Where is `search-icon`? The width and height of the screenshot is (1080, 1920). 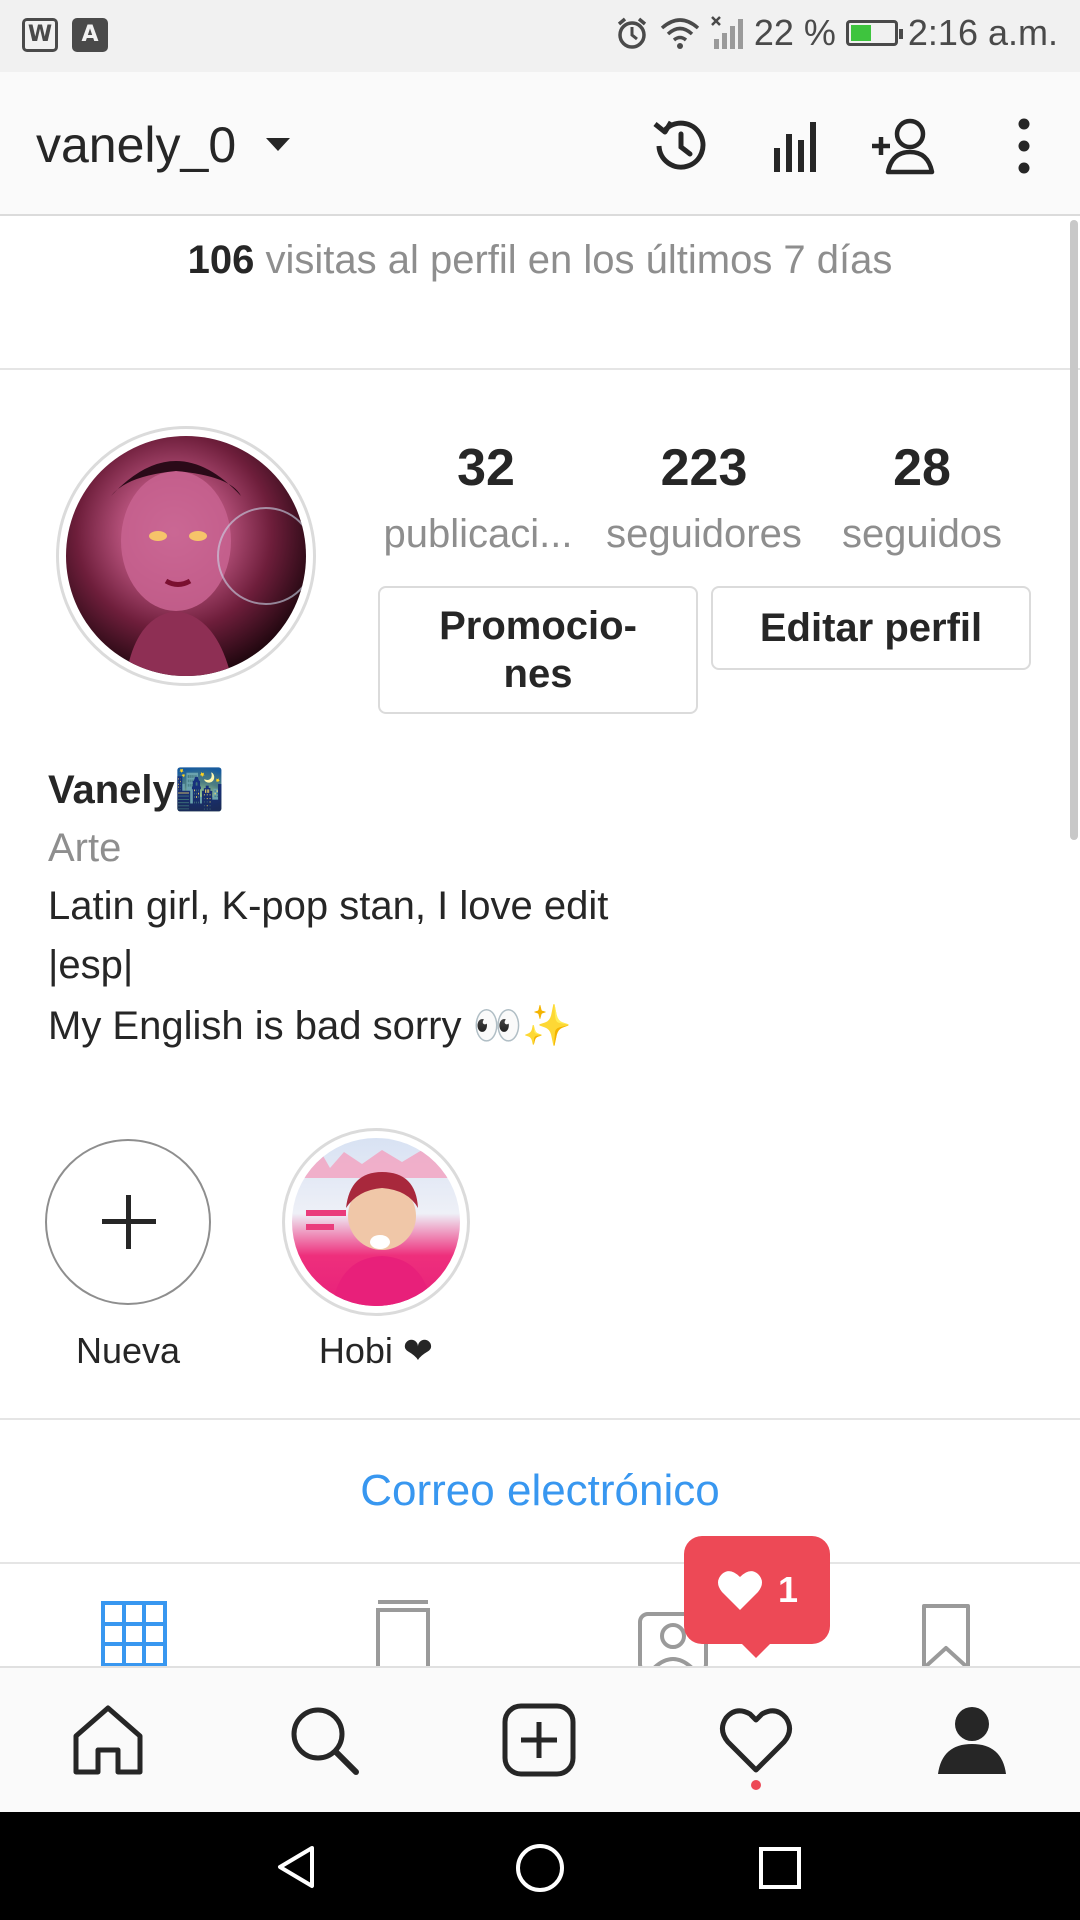 search-icon is located at coordinates (324, 1740).